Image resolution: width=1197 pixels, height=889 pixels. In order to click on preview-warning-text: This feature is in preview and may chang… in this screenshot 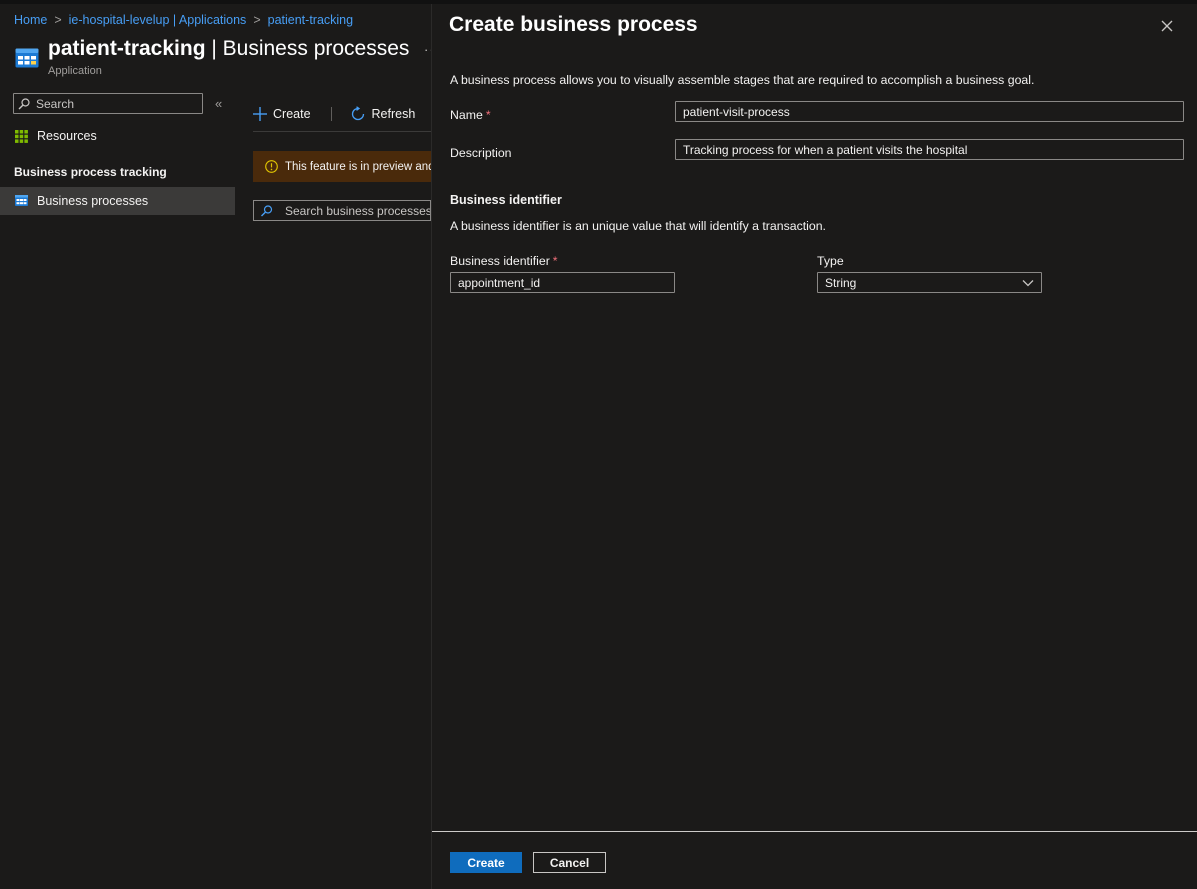, I will do `click(358, 166)`.